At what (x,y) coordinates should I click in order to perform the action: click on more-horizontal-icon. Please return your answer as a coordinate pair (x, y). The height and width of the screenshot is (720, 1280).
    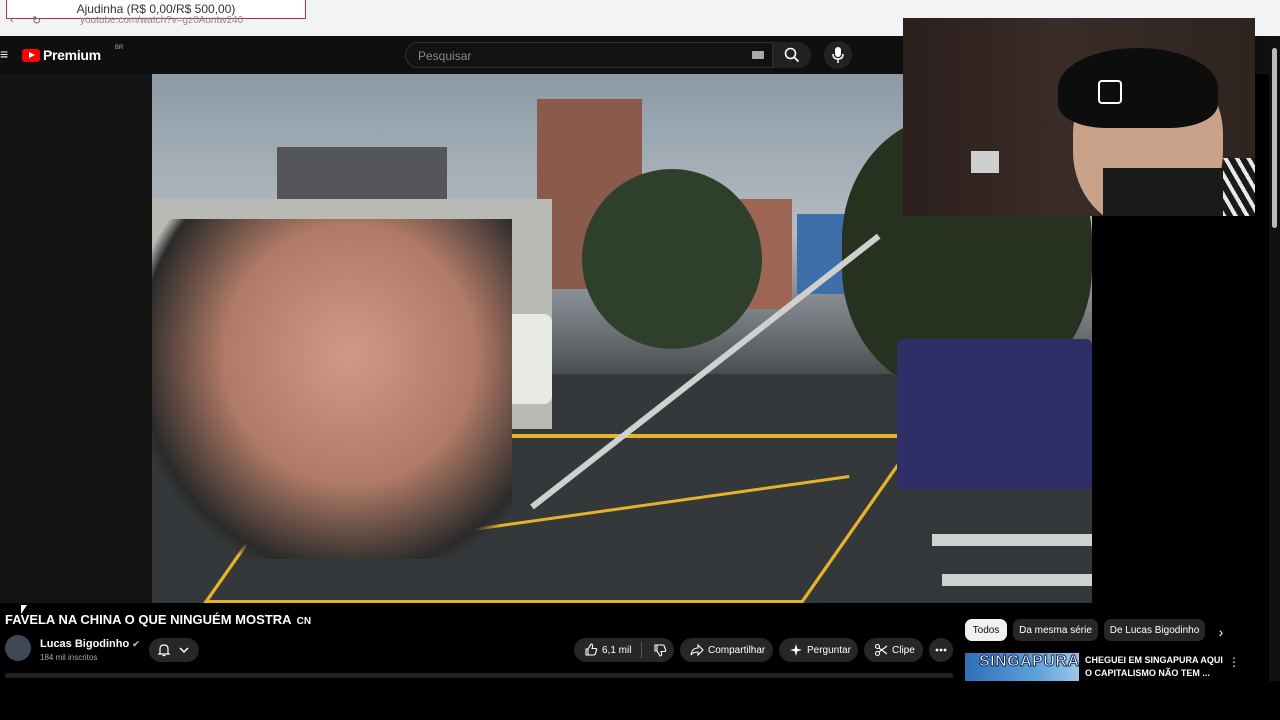
    Looking at the image, I should click on (941, 650).